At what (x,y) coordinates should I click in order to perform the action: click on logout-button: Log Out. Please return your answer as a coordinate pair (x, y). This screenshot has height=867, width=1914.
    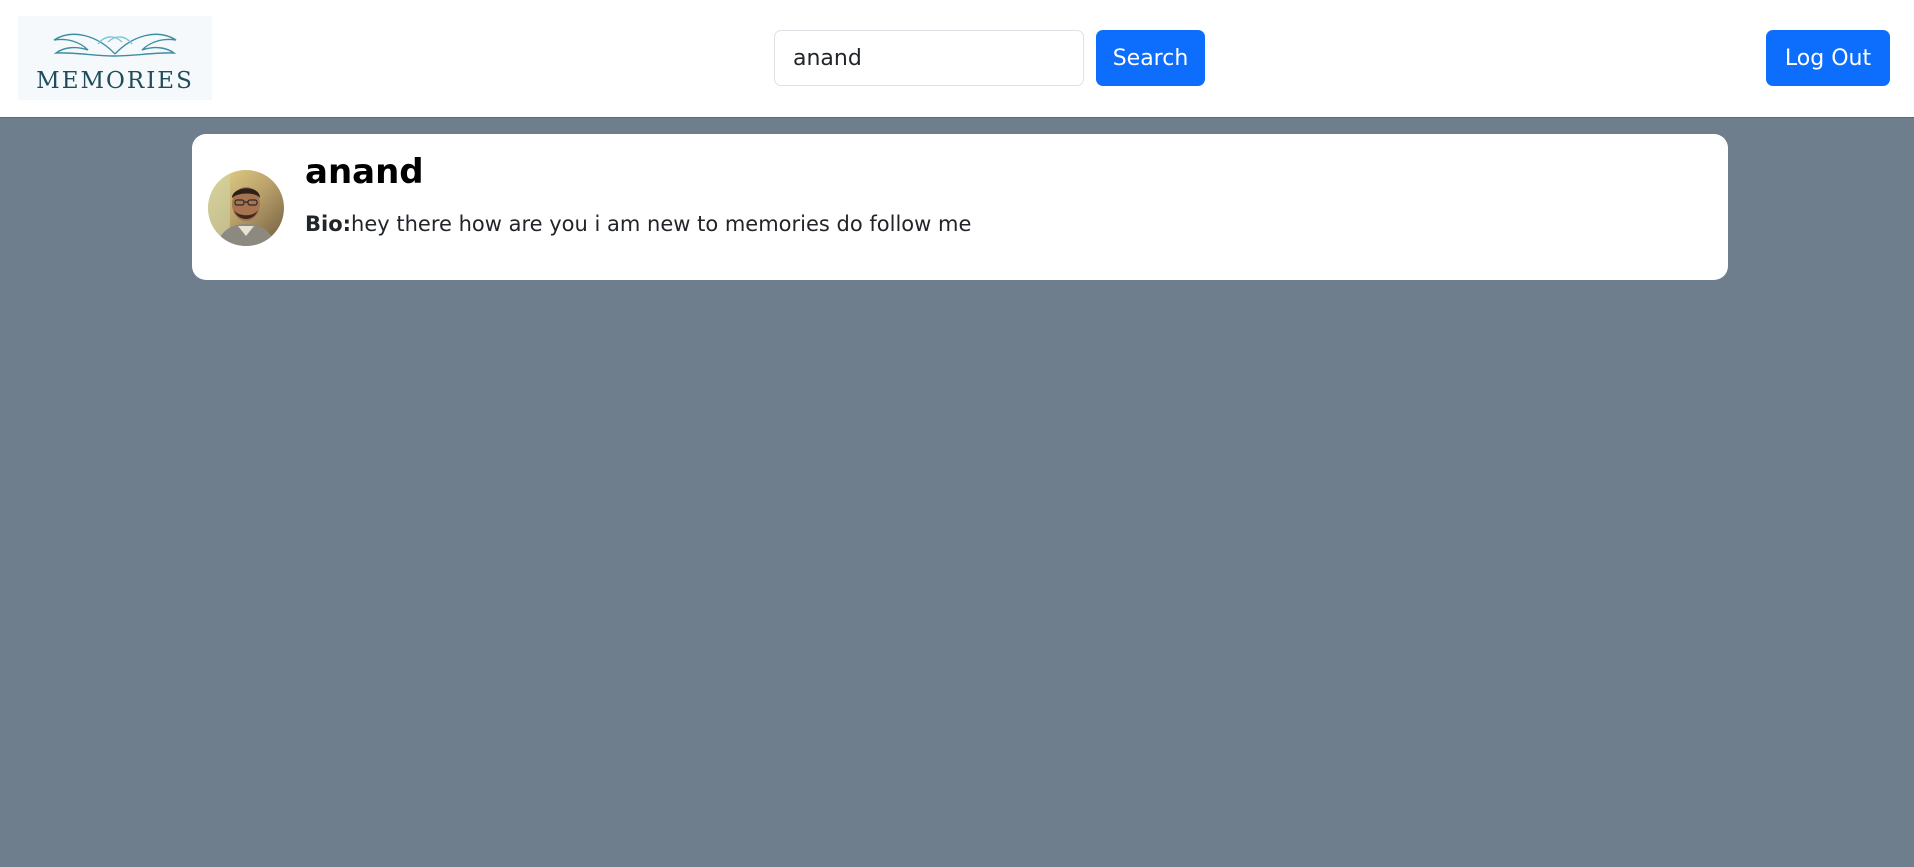
    Looking at the image, I should click on (1828, 58).